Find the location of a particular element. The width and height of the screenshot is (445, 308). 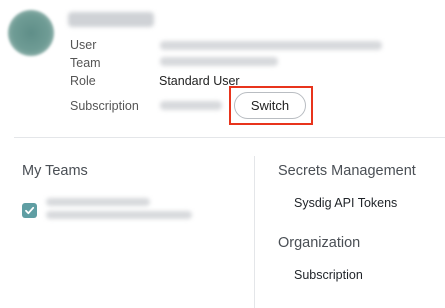

role-value: Standard User is located at coordinates (199, 81).